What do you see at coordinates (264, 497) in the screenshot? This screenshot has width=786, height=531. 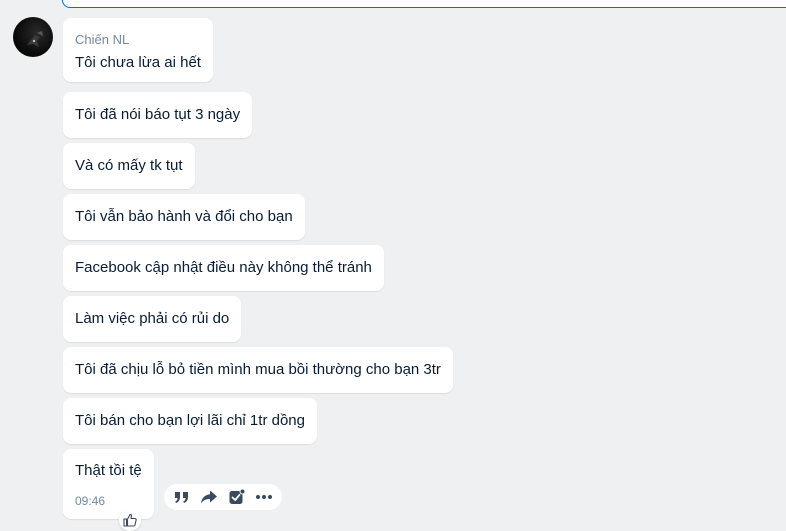 I see `more-options-icon` at bounding box center [264, 497].